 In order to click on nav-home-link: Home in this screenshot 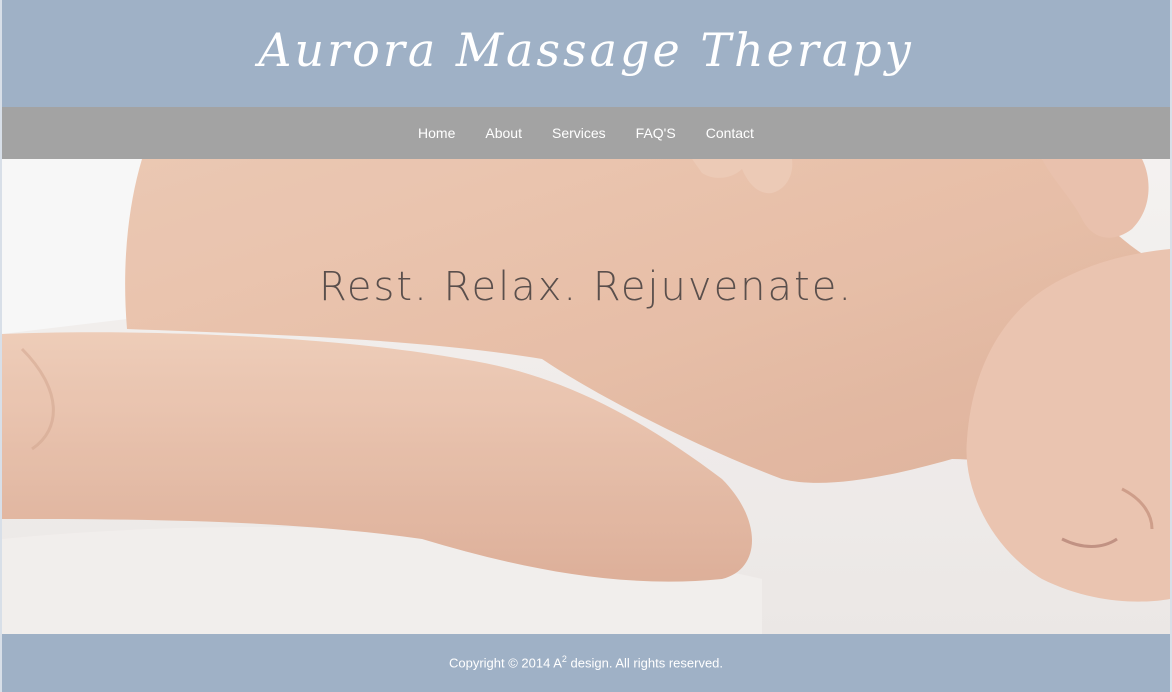, I will do `click(436, 133)`.